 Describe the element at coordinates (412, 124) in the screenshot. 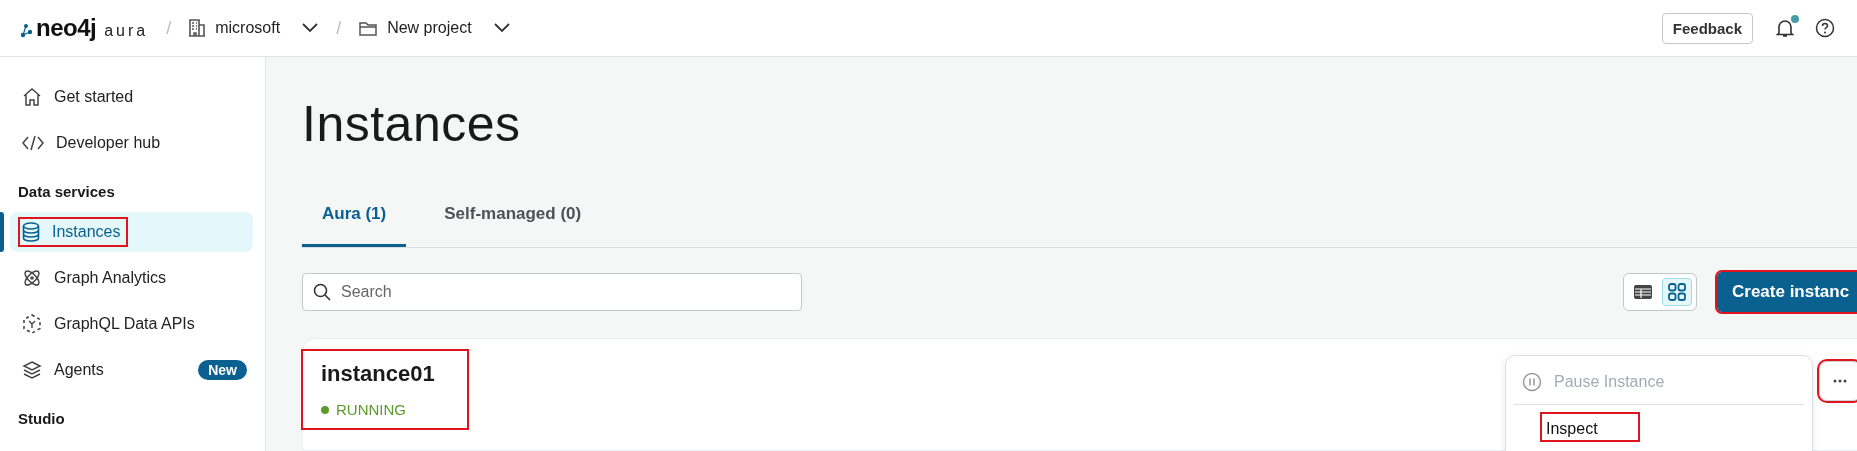

I see `page-title: Instances` at that location.